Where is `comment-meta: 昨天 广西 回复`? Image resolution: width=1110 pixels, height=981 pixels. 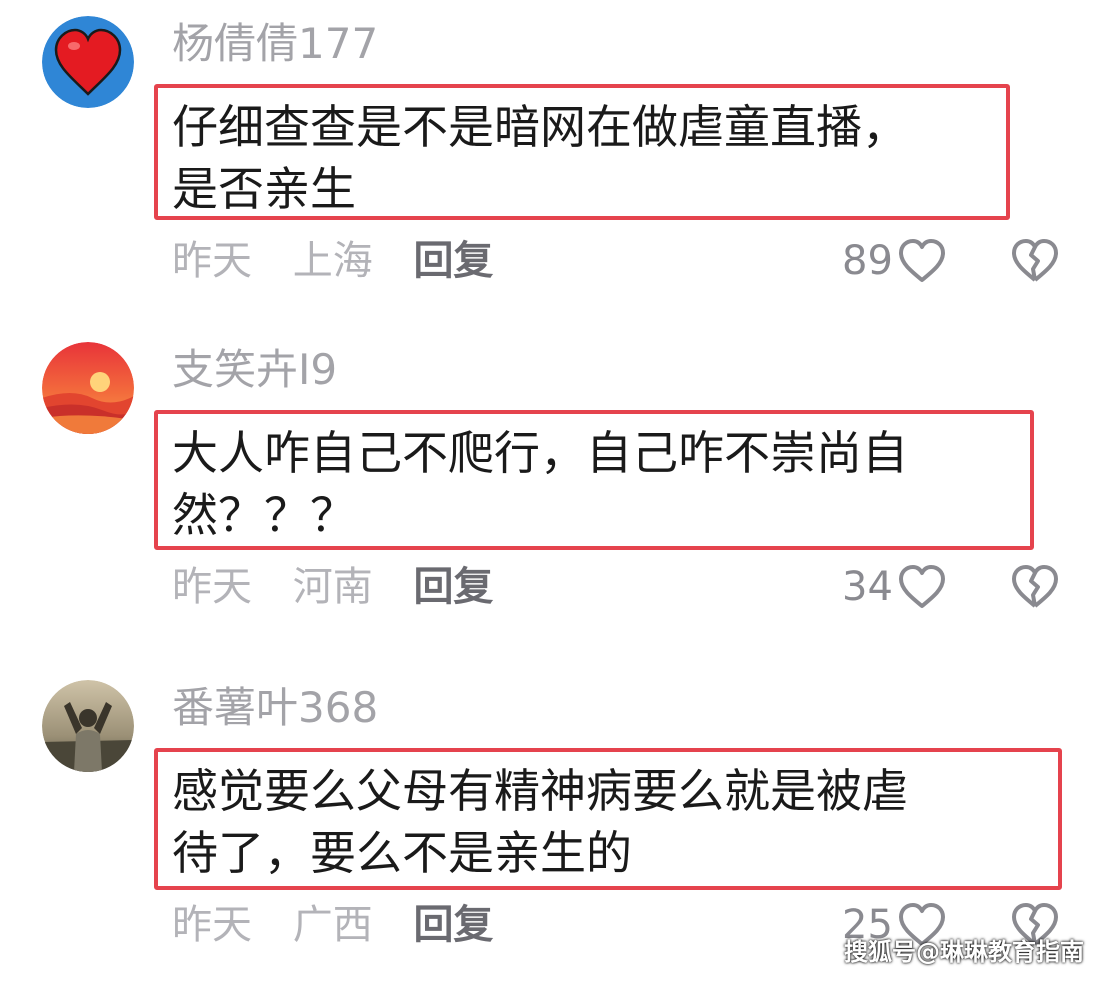
comment-meta: 昨天 广西 回复 is located at coordinates (332, 925).